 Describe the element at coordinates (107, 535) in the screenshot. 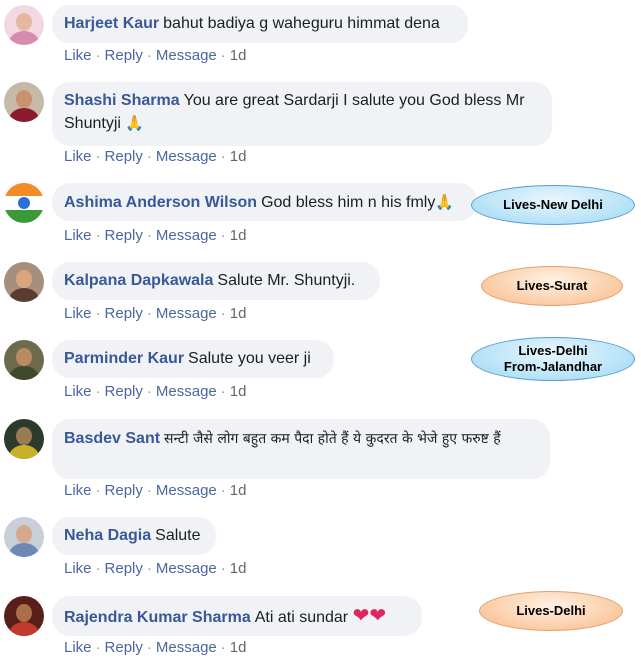

I see `comment-author: Neha Dagia` at that location.